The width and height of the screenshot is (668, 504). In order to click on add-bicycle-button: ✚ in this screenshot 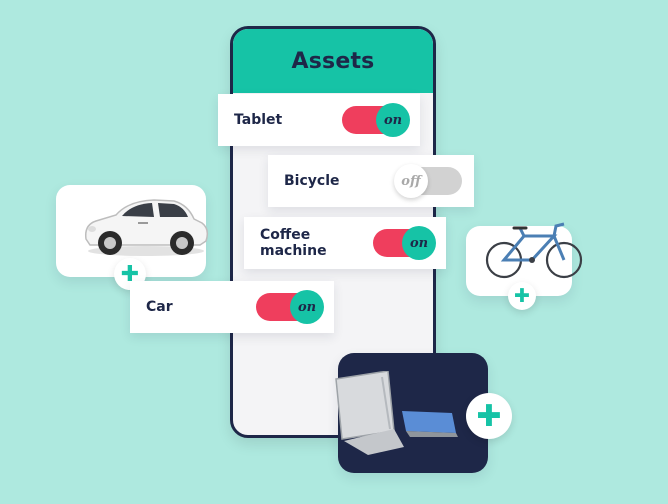, I will do `click(522, 296)`.